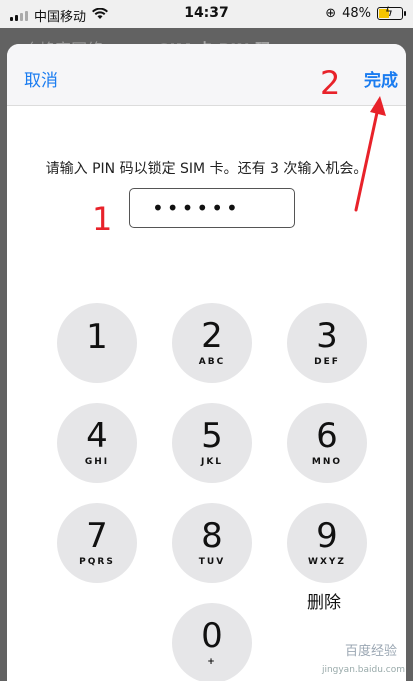  Describe the element at coordinates (370, 154) in the screenshot. I see `annotation-arrow-icon` at that location.